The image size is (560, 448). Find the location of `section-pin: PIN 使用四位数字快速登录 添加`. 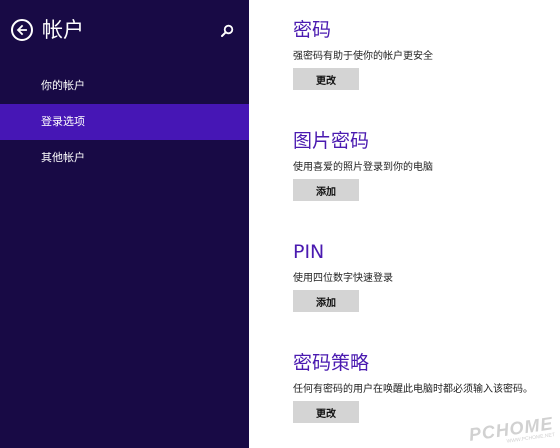

section-pin: PIN 使用四位数字快速登录 添加 is located at coordinates (343, 276).